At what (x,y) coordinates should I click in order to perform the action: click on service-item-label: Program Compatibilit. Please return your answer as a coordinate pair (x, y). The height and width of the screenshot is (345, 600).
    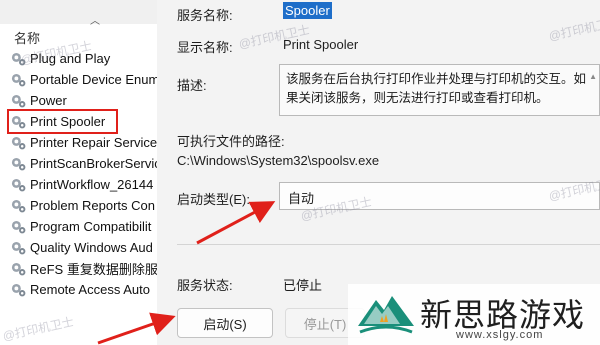
    Looking at the image, I should click on (91, 226).